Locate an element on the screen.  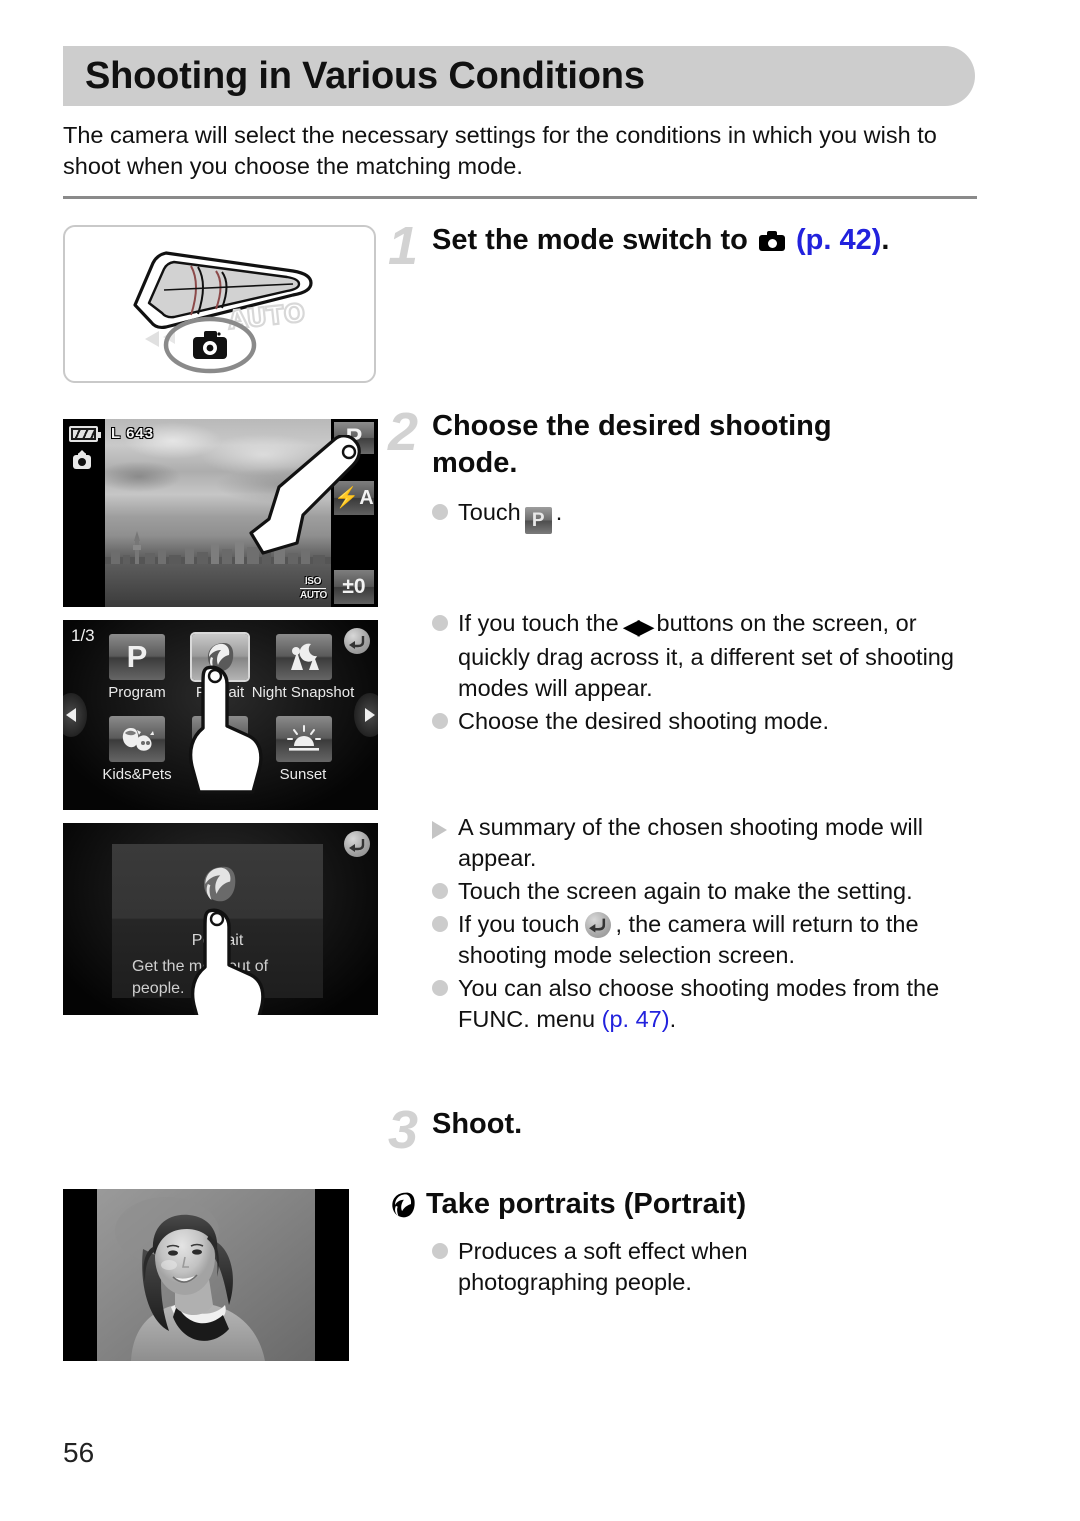
mode-tile-kids-and-pets is located at coordinates (137, 739).